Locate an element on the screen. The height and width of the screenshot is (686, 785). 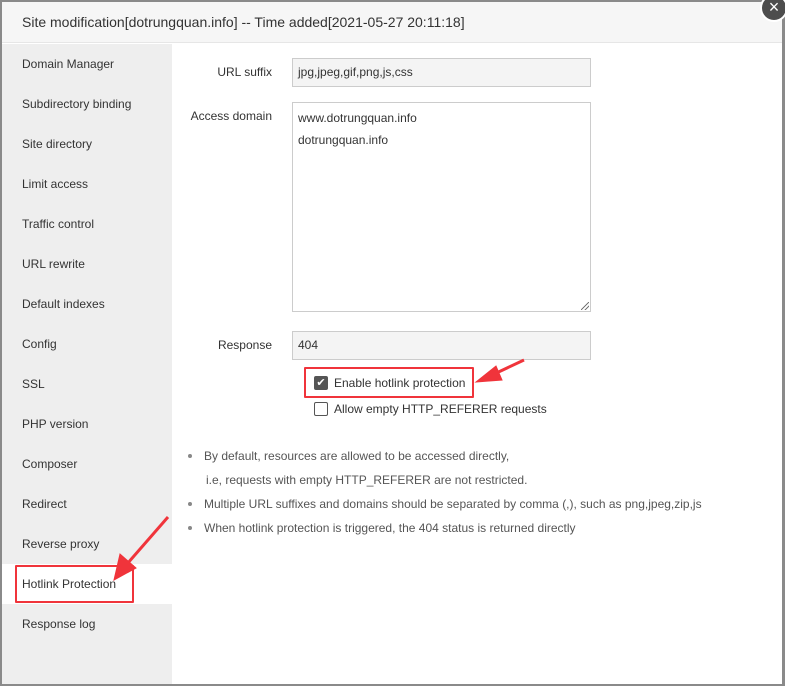
sidebar-item-php-version: PHP version is located at coordinates (87, 424).